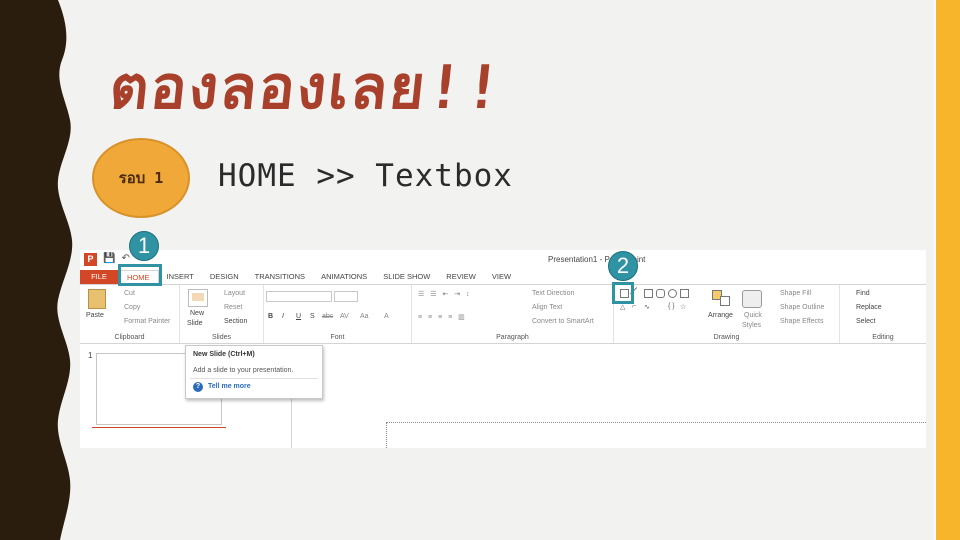 This screenshot has width=960, height=540. What do you see at coordinates (346, 296) in the screenshot?
I see `font-size-input` at bounding box center [346, 296].